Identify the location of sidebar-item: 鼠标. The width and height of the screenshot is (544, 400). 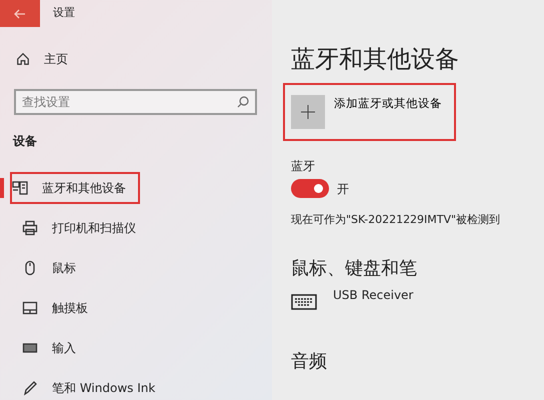
(45, 268).